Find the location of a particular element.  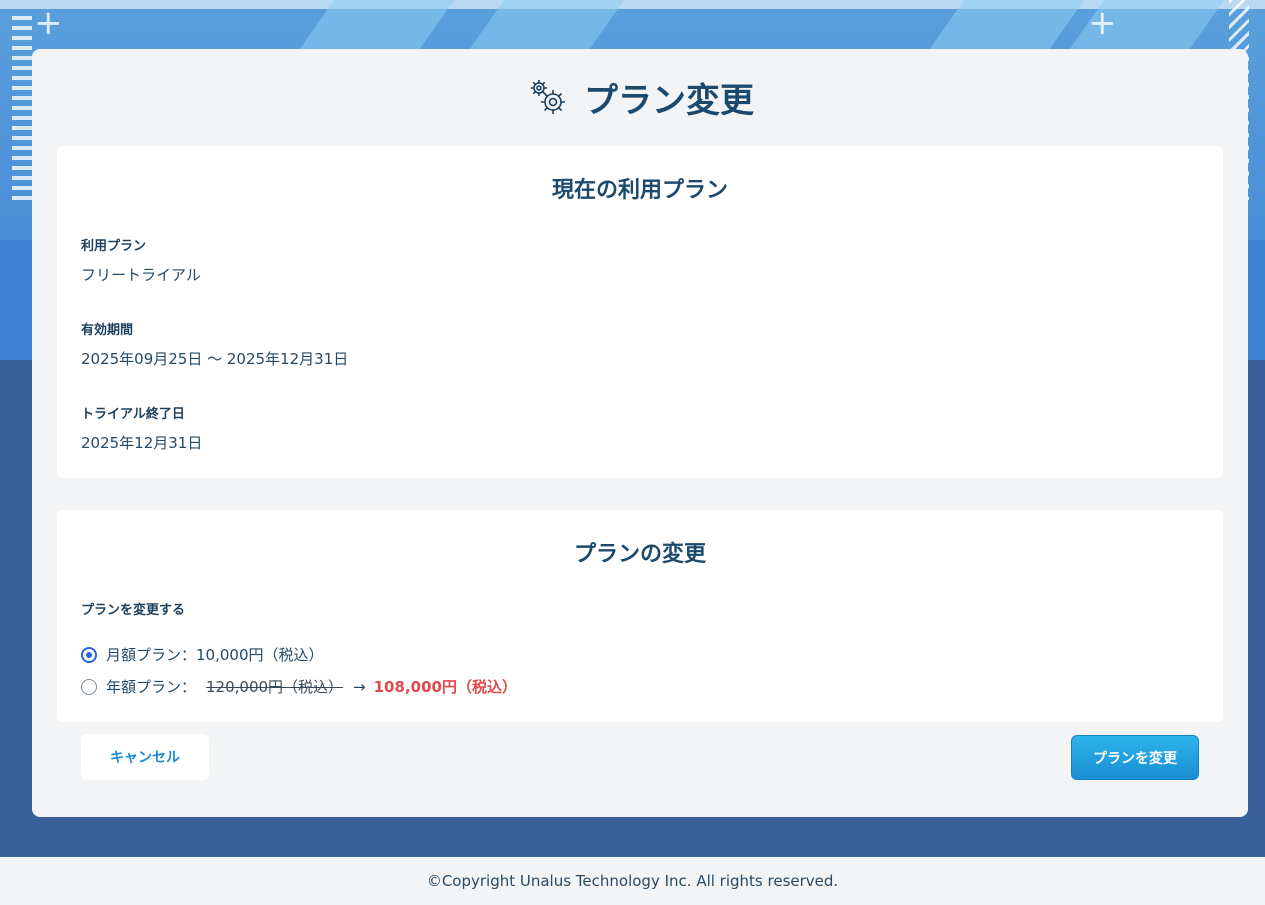

plan-change-heading: プランの変更 is located at coordinates (639, 554).